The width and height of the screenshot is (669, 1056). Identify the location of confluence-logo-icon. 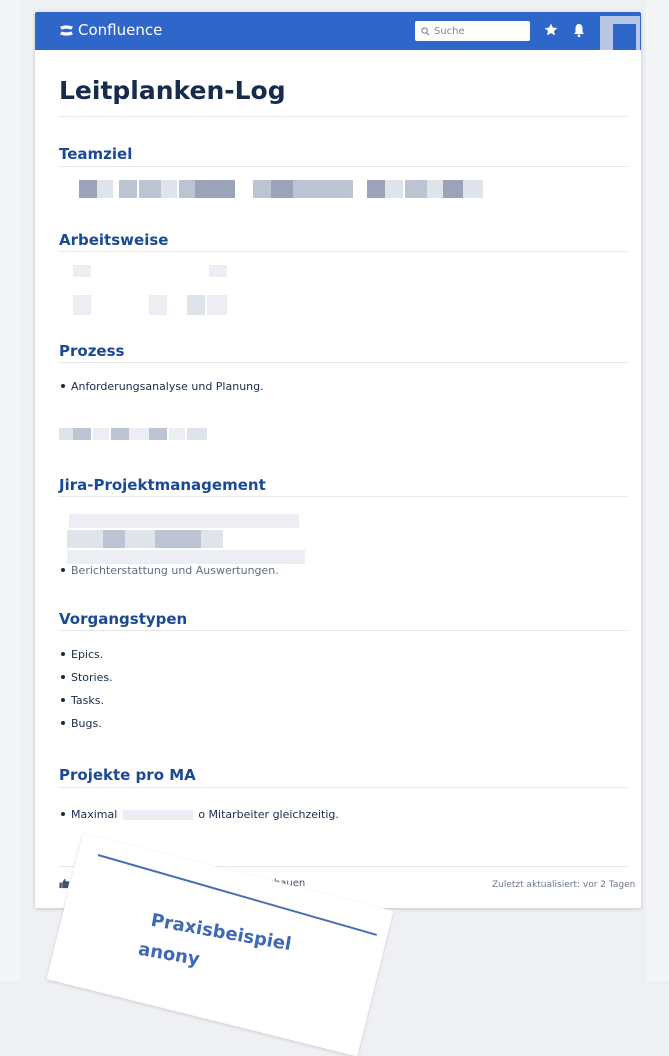
(66, 30).